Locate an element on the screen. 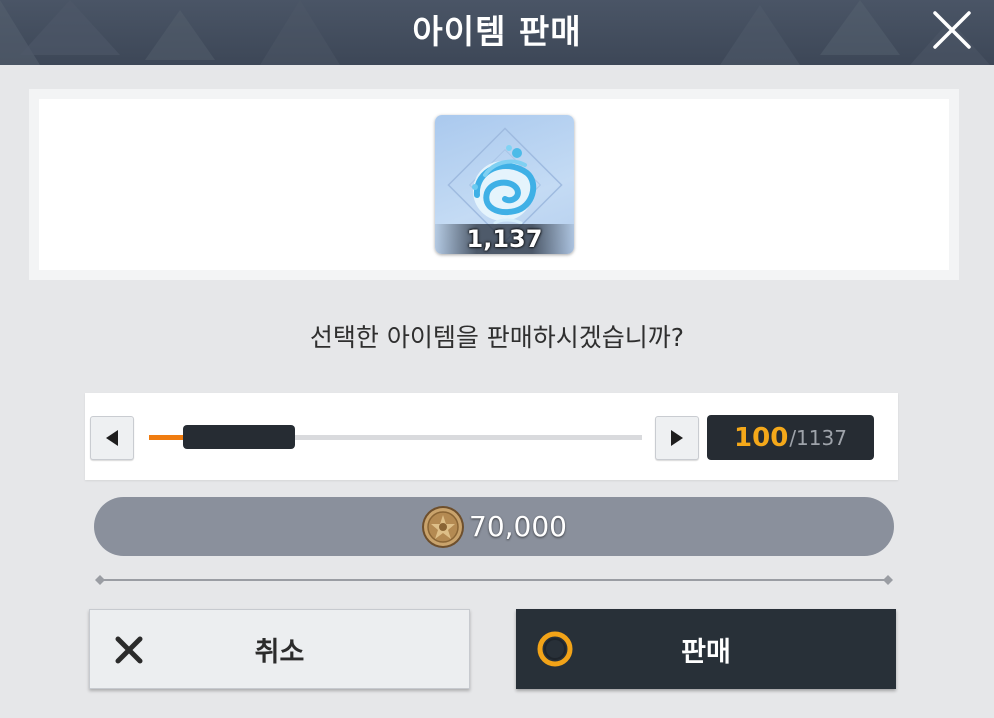  page-title: 아이템 판매 is located at coordinates (497, 31).